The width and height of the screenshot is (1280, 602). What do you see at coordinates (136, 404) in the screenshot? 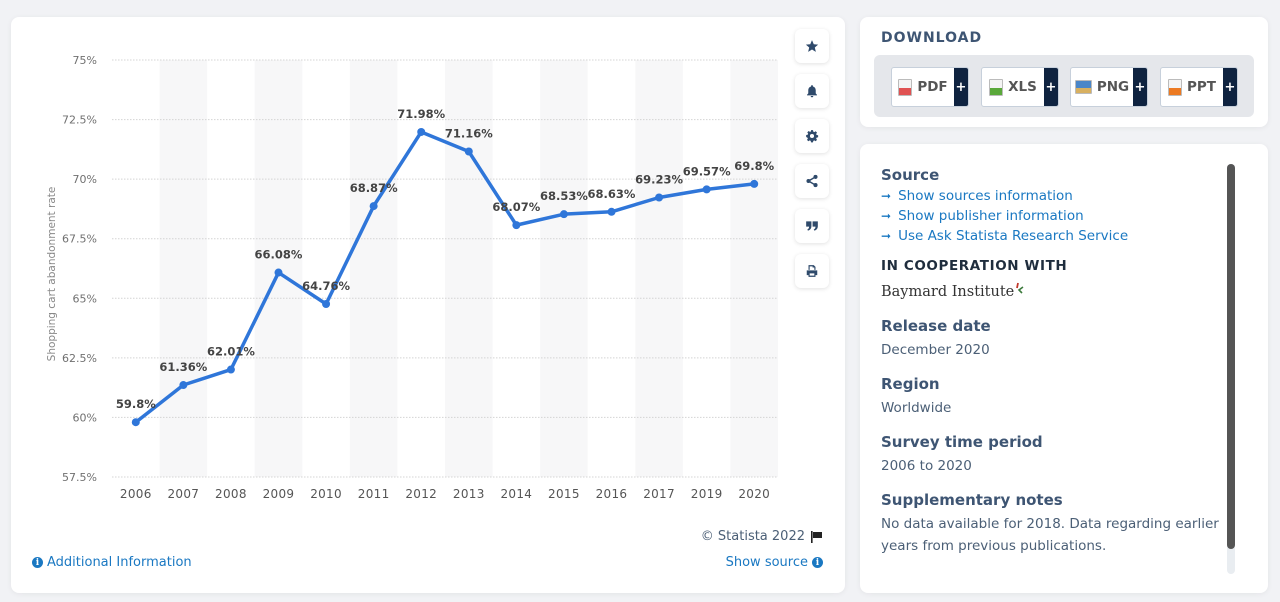
I see `data-label: 59.8%` at bounding box center [136, 404].